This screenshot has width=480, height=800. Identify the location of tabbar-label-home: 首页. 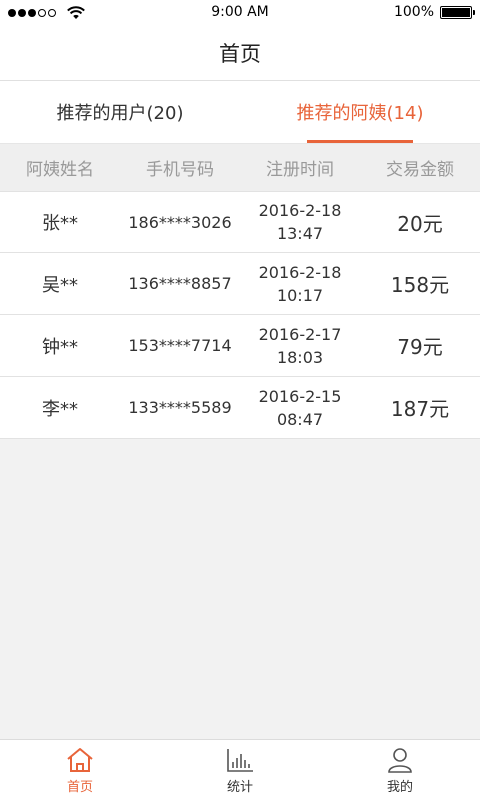
(79, 787).